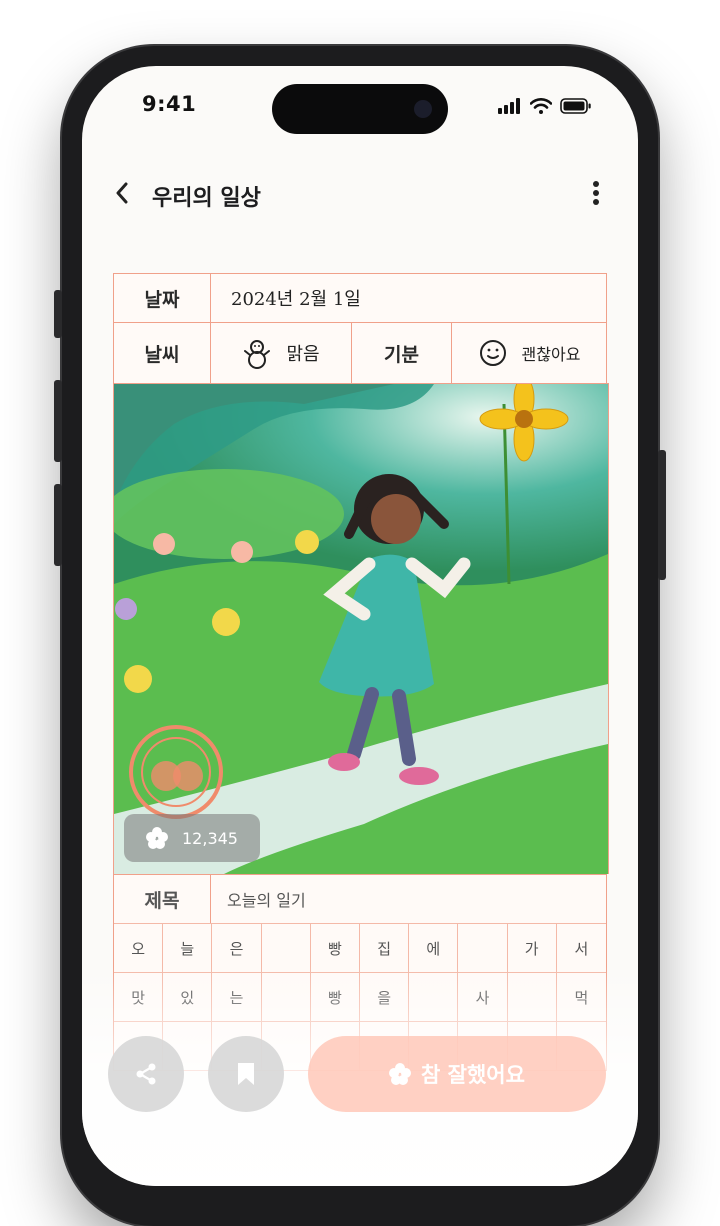 The height and width of the screenshot is (1226, 720). What do you see at coordinates (385, 947) in the screenshot?
I see `manuscript-cell: 집` at bounding box center [385, 947].